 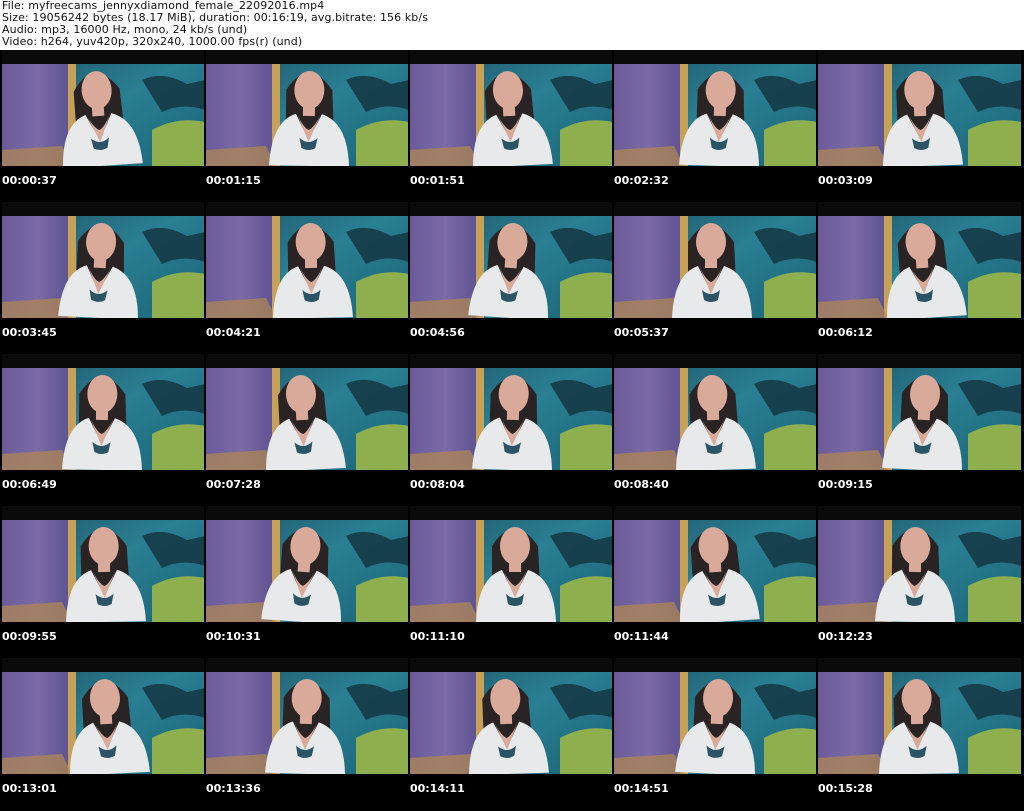 I want to click on thumbnail-cell: 00:05:37, so click(x=714, y=278).